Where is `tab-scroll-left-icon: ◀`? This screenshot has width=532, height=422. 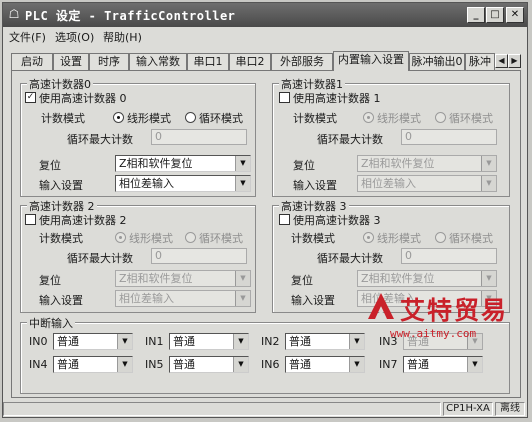 tab-scroll-left-icon: ◀ is located at coordinates (501, 61).